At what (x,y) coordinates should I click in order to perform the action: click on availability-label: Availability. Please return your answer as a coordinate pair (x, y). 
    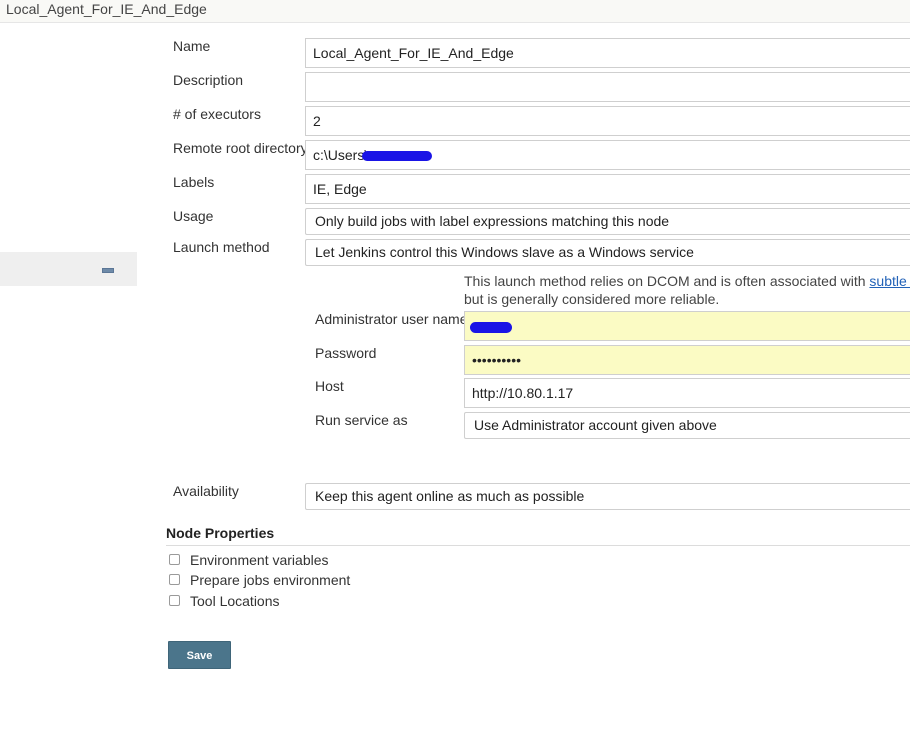
    Looking at the image, I should click on (206, 491).